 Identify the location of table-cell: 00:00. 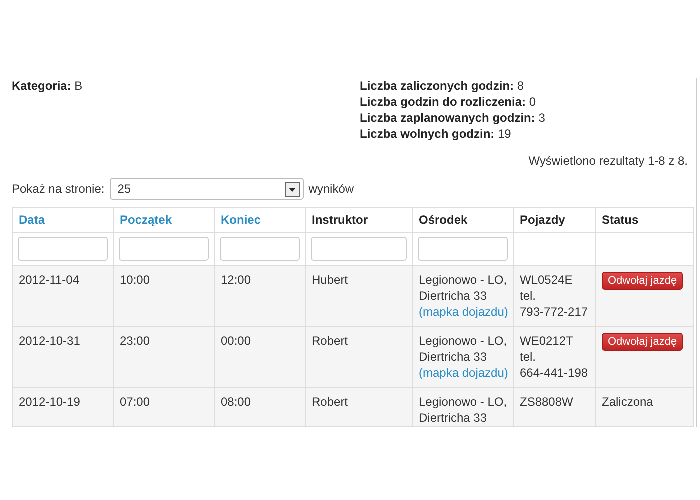
(236, 341).